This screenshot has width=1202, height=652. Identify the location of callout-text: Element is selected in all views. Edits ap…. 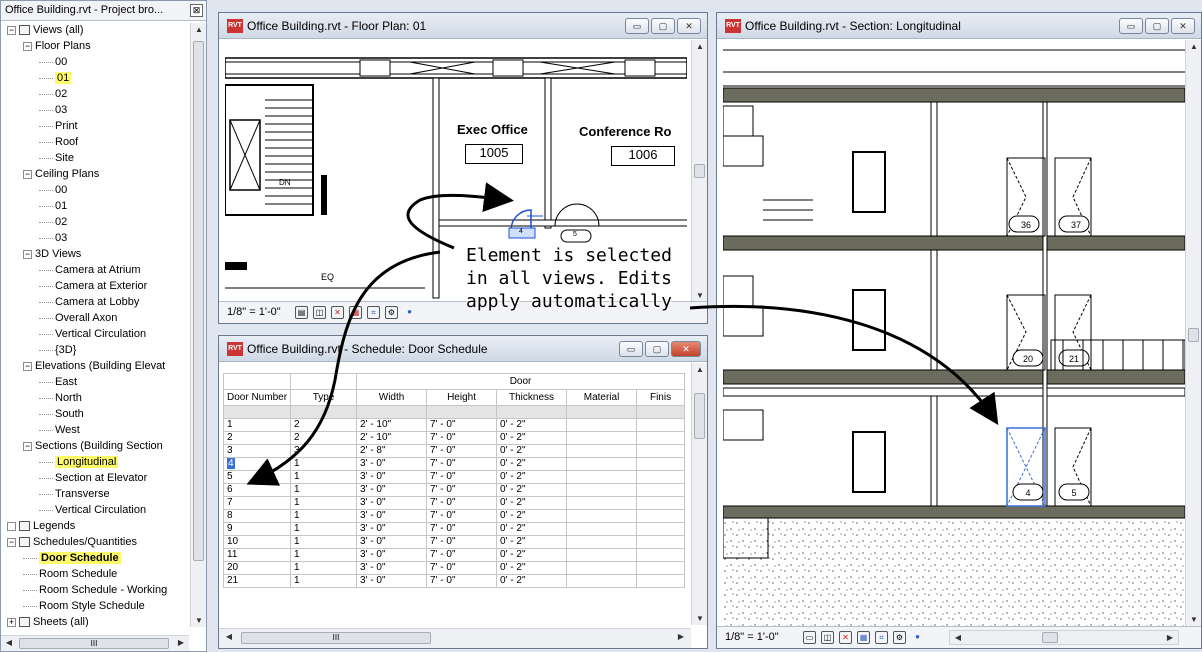
(569, 278).